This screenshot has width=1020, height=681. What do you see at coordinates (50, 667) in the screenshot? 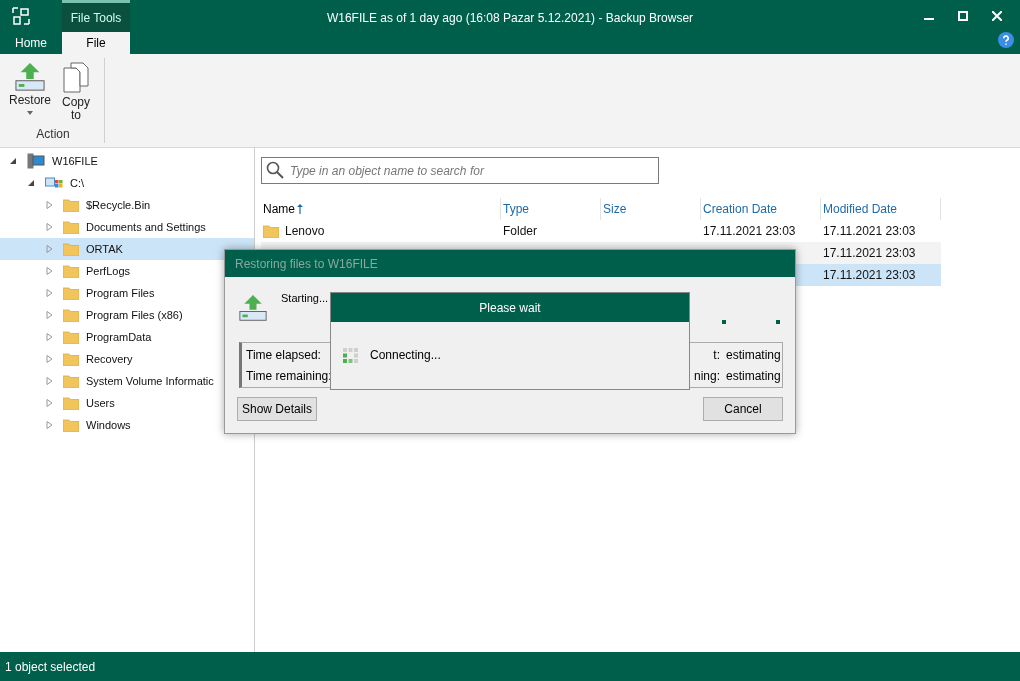
I see `status-text: 1 object selected` at bounding box center [50, 667].